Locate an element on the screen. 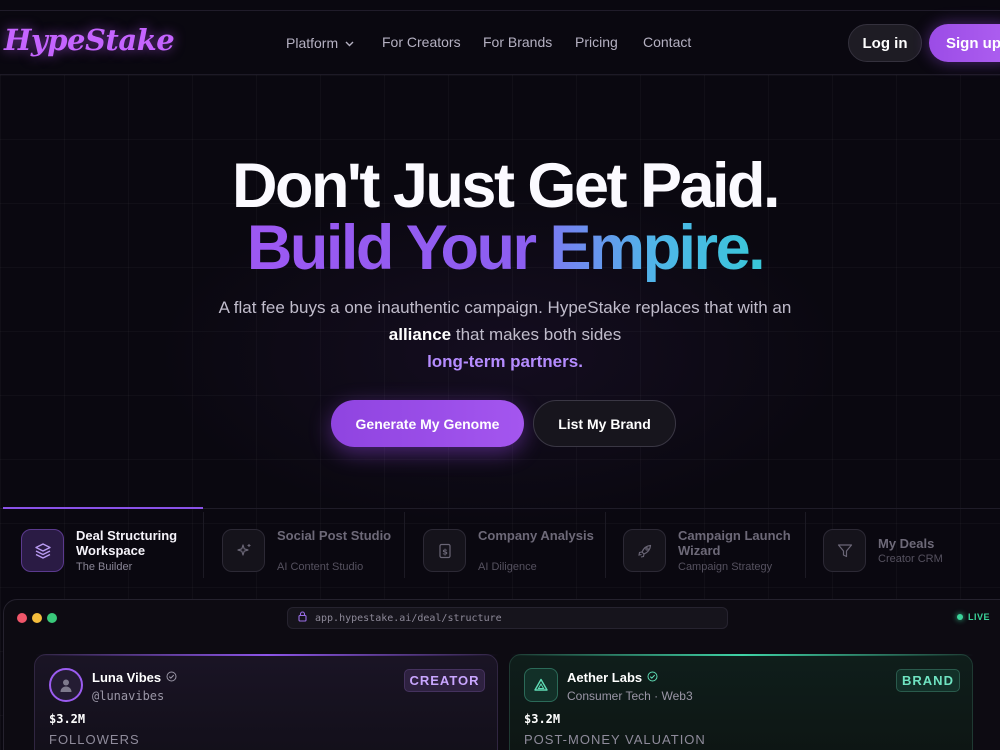 The width and height of the screenshot is (1000, 750). layers-icon is located at coordinates (42, 550).